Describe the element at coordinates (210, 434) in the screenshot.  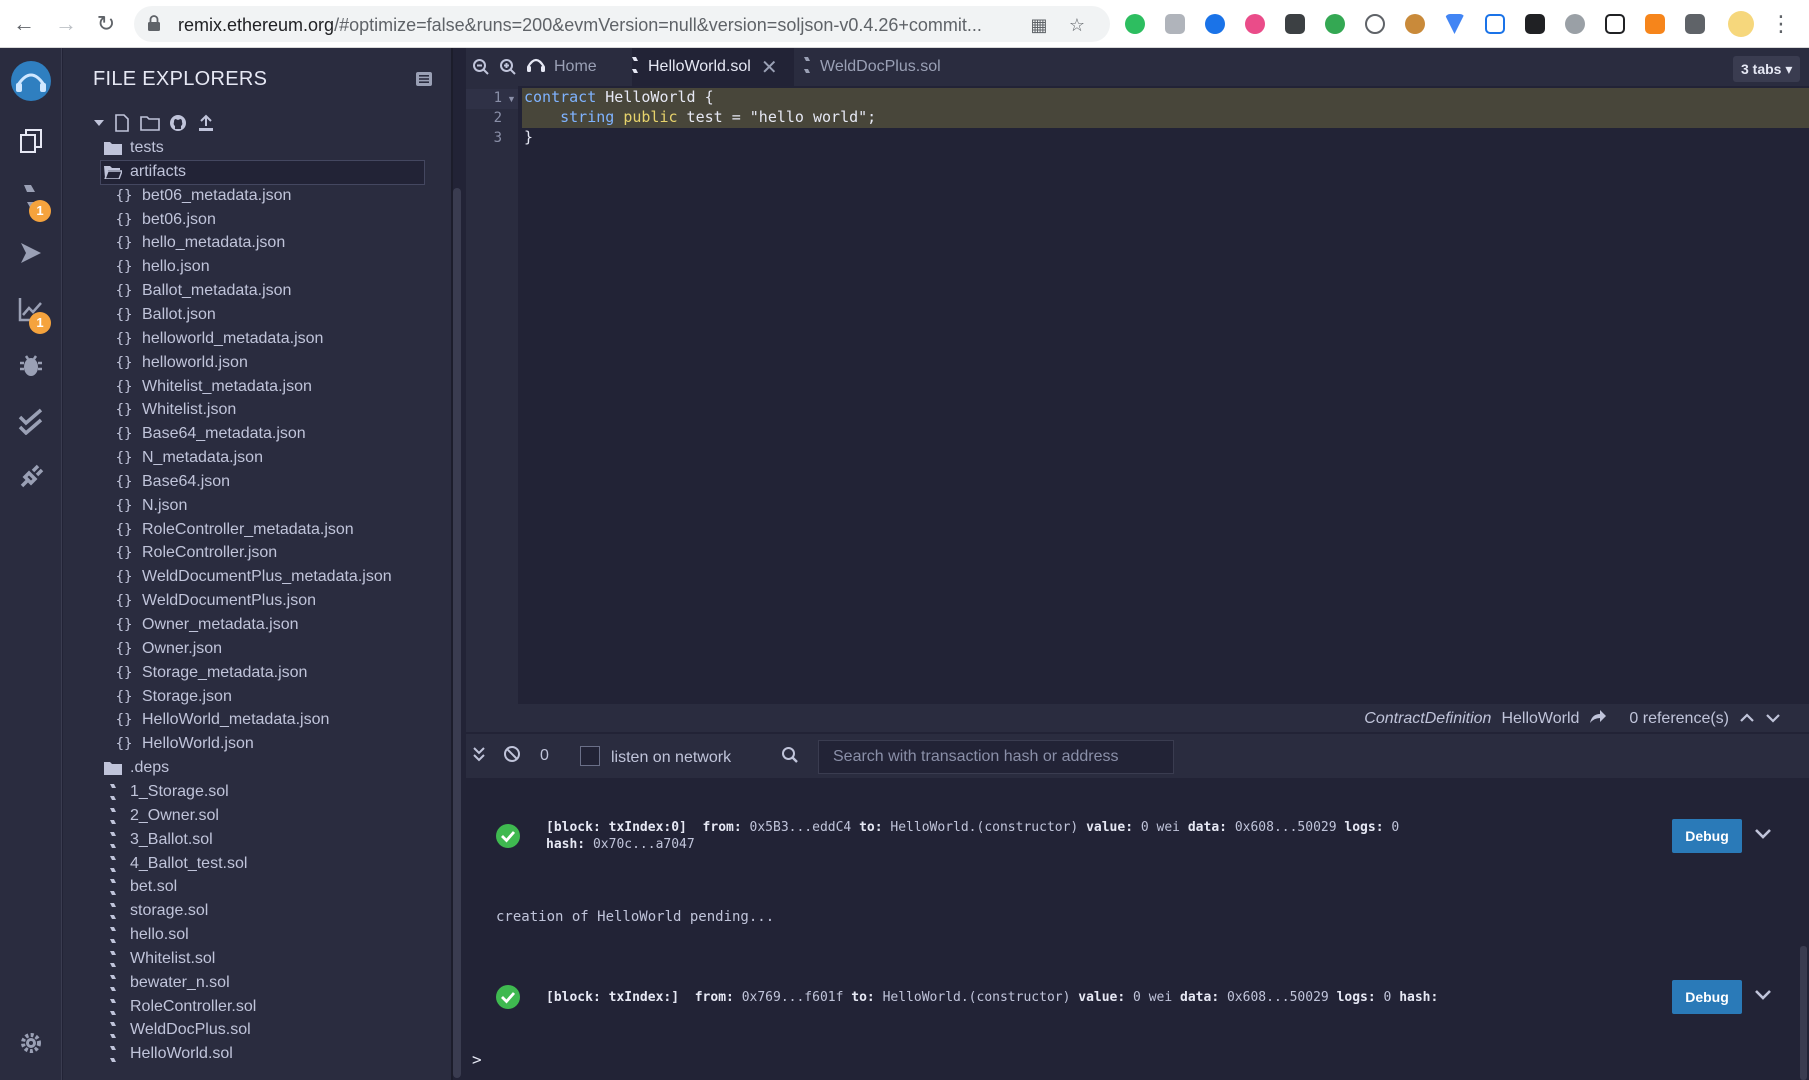
I see `file-item: {} Base64_metadata.json` at that location.